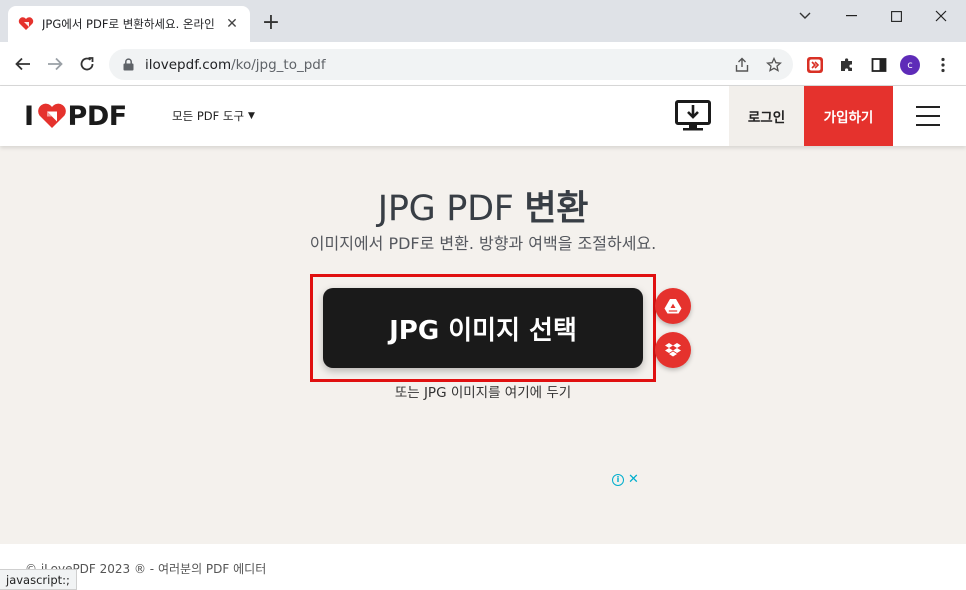 The height and width of the screenshot is (590, 966). I want to click on address-bar: ilovepdf.com/ko/jpg_to_pdf, so click(451, 64).